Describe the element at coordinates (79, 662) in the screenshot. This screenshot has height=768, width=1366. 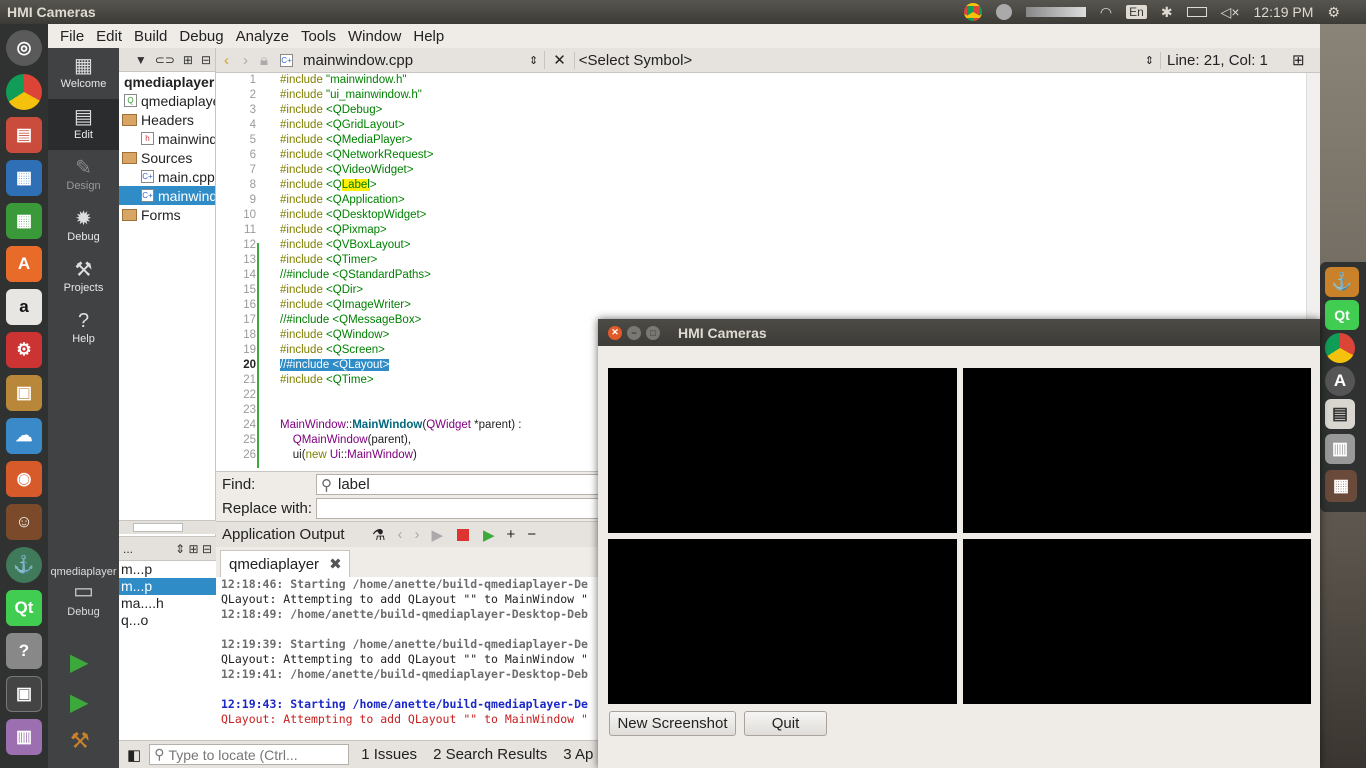
I see `run-button: ▶` at that location.